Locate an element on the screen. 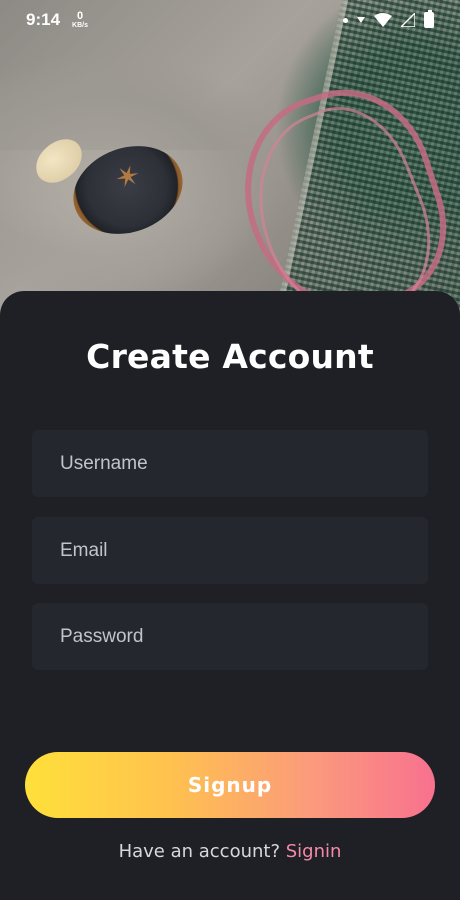 The height and width of the screenshot is (900, 460). battery-charging-icon is located at coordinates (429, 19).